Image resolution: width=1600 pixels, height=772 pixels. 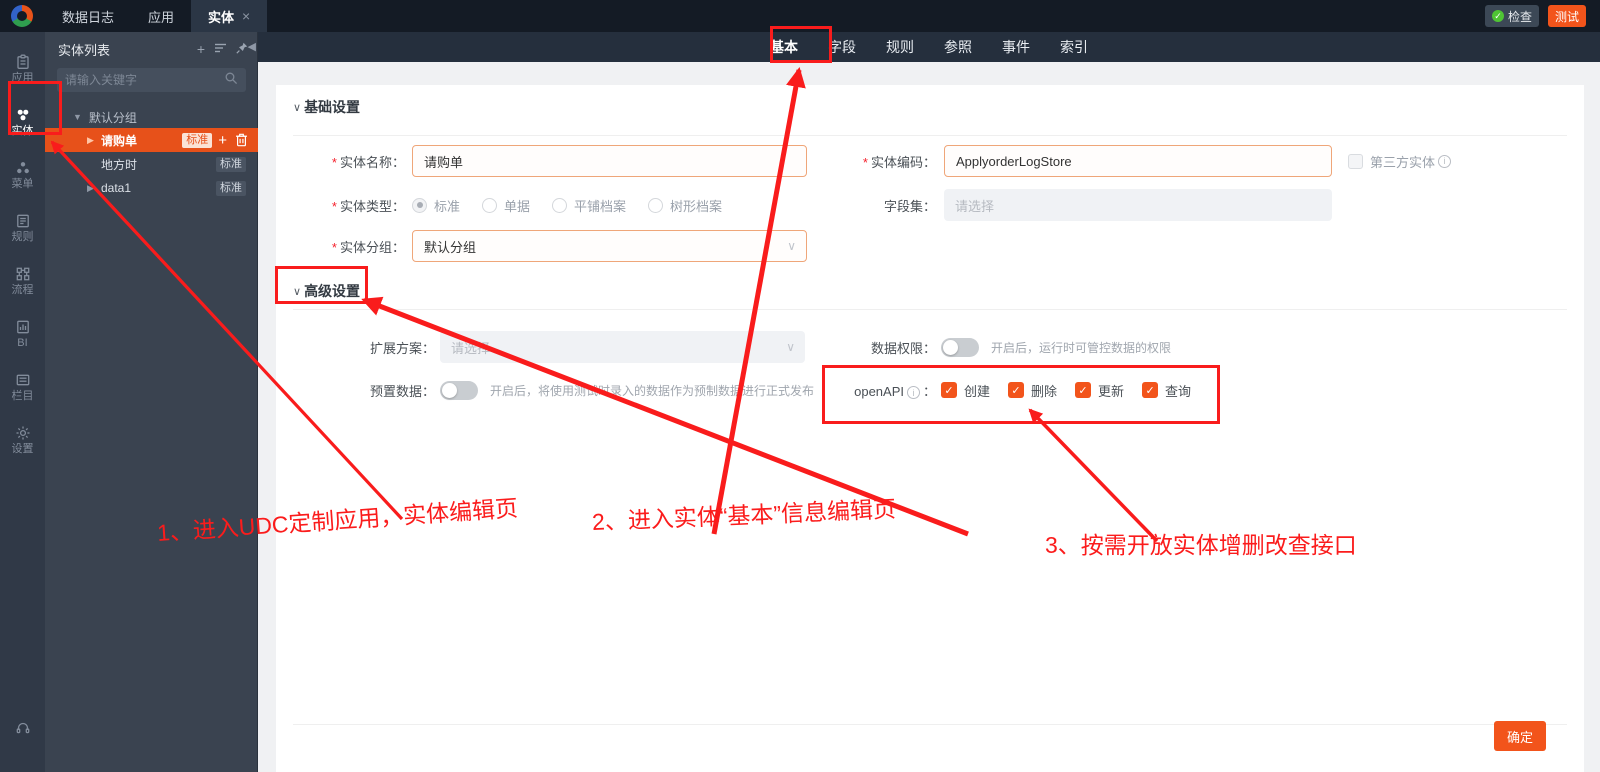 I want to click on bi-icon, so click(x=23, y=327).